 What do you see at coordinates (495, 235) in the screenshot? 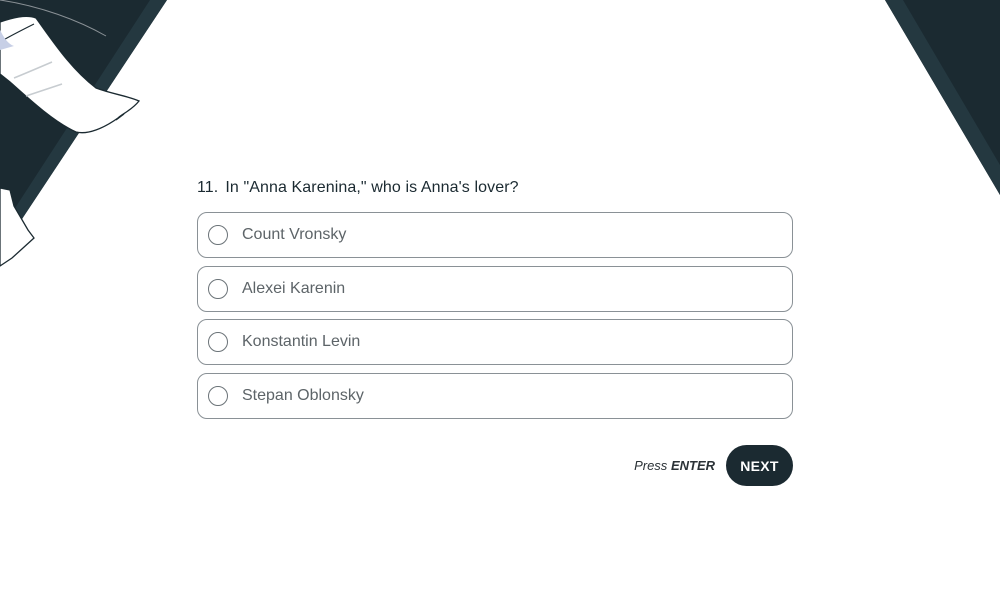
I see `option-count-vronsky: Count Vronsky` at bounding box center [495, 235].